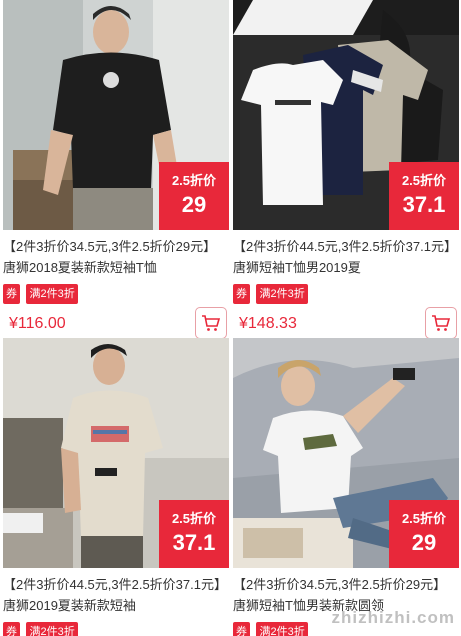 The height and width of the screenshot is (636, 461). What do you see at coordinates (116, 595) in the screenshot?
I see `product-title: 【2件3折价44.5元,3件2.5折价37.1元】唐狮2019夏装新款短袖` at bounding box center [116, 595].